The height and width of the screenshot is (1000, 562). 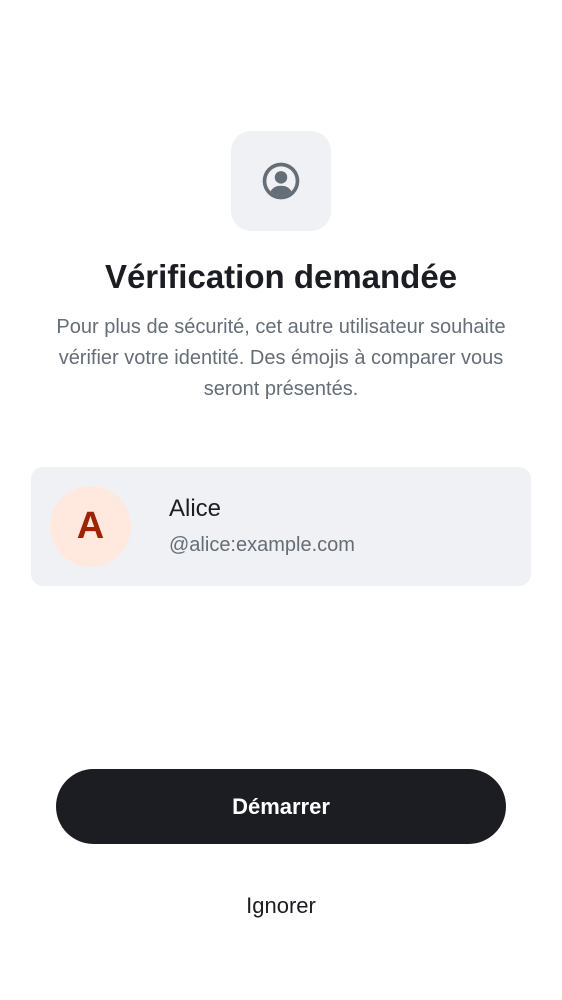 I want to click on avatar: A, so click(x=90, y=526).